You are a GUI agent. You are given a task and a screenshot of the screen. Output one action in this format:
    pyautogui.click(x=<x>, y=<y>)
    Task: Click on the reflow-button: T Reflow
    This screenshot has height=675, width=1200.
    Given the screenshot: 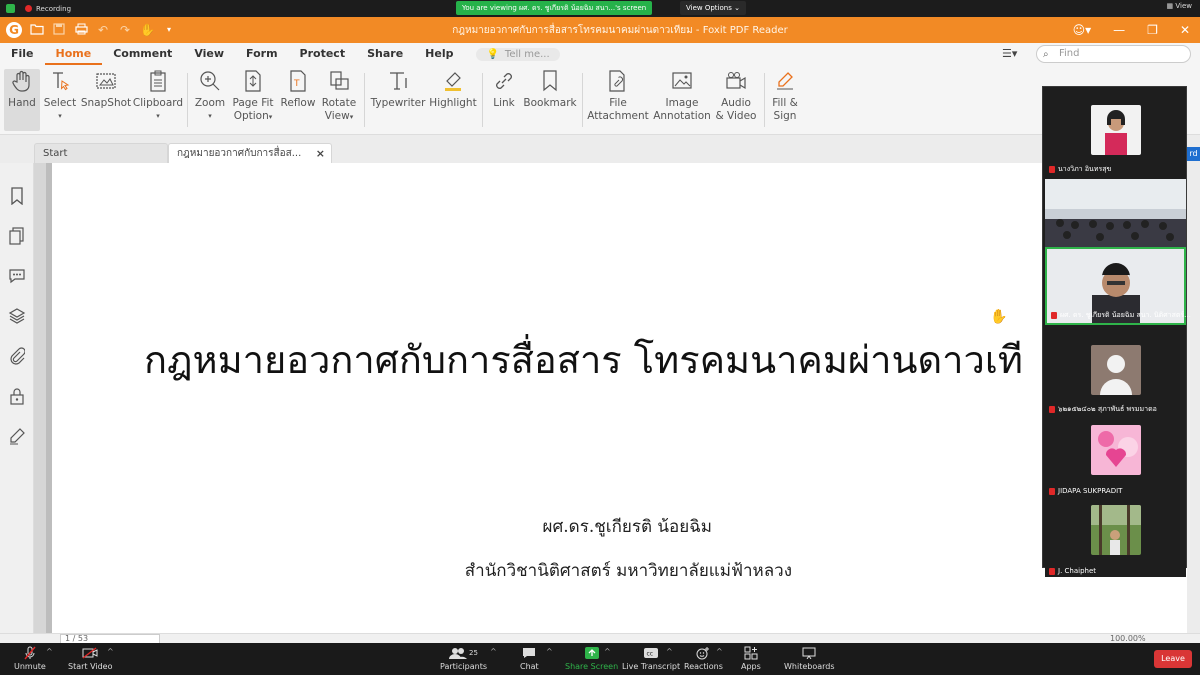 What is the action you would take?
    pyautogui.click(x=298, y=100)
    